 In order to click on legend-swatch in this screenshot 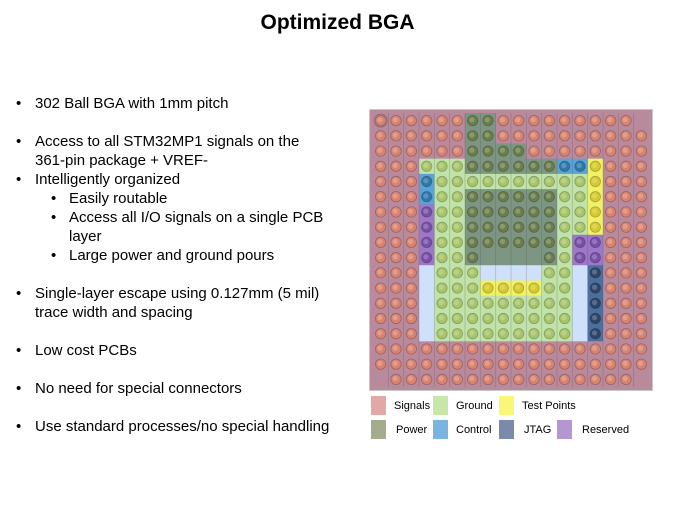, I will do `click(440, 405)`.